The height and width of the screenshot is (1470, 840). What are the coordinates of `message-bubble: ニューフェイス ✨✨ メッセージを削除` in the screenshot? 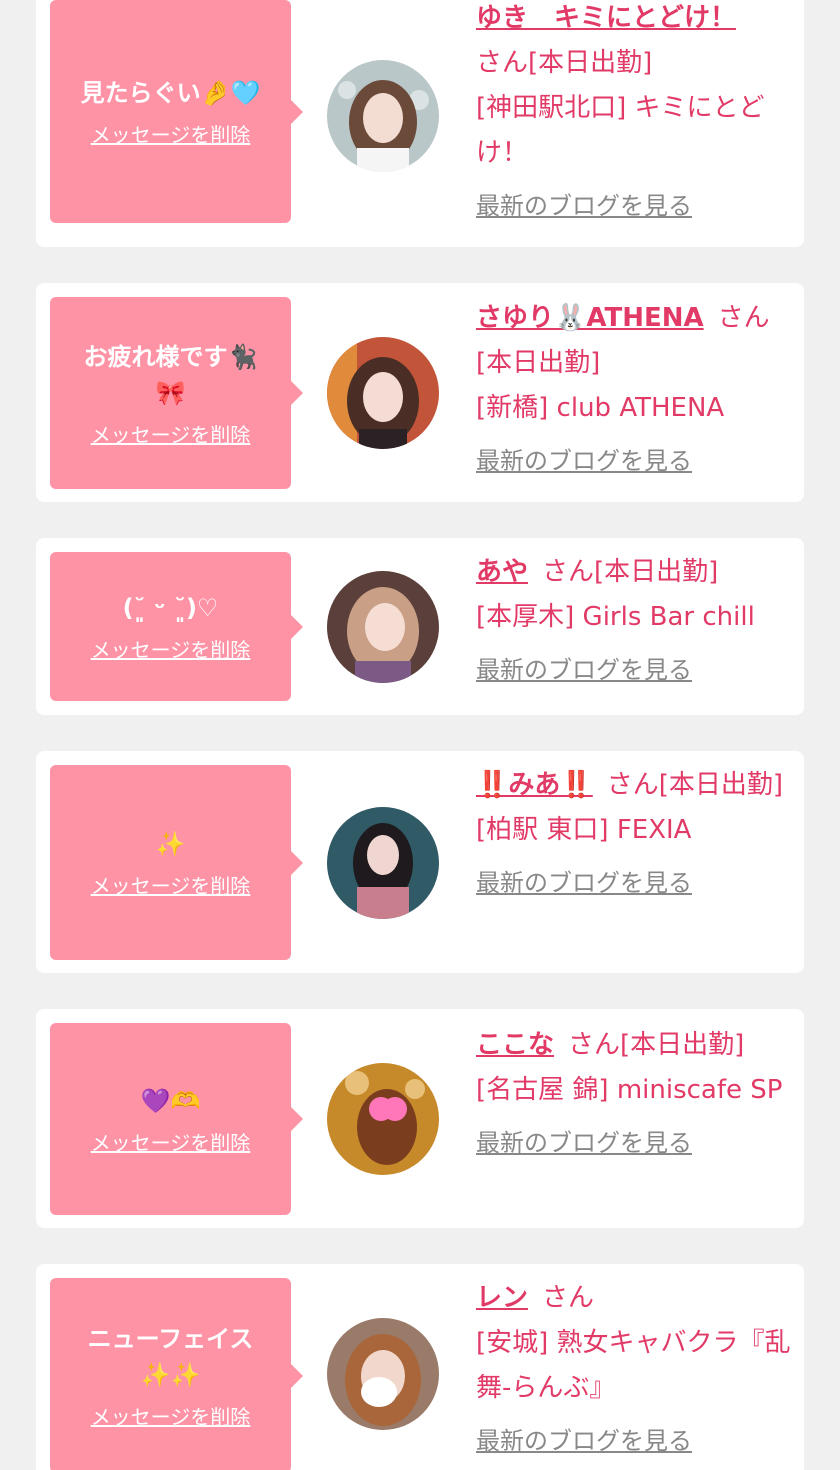 It's located at (176, 1374).